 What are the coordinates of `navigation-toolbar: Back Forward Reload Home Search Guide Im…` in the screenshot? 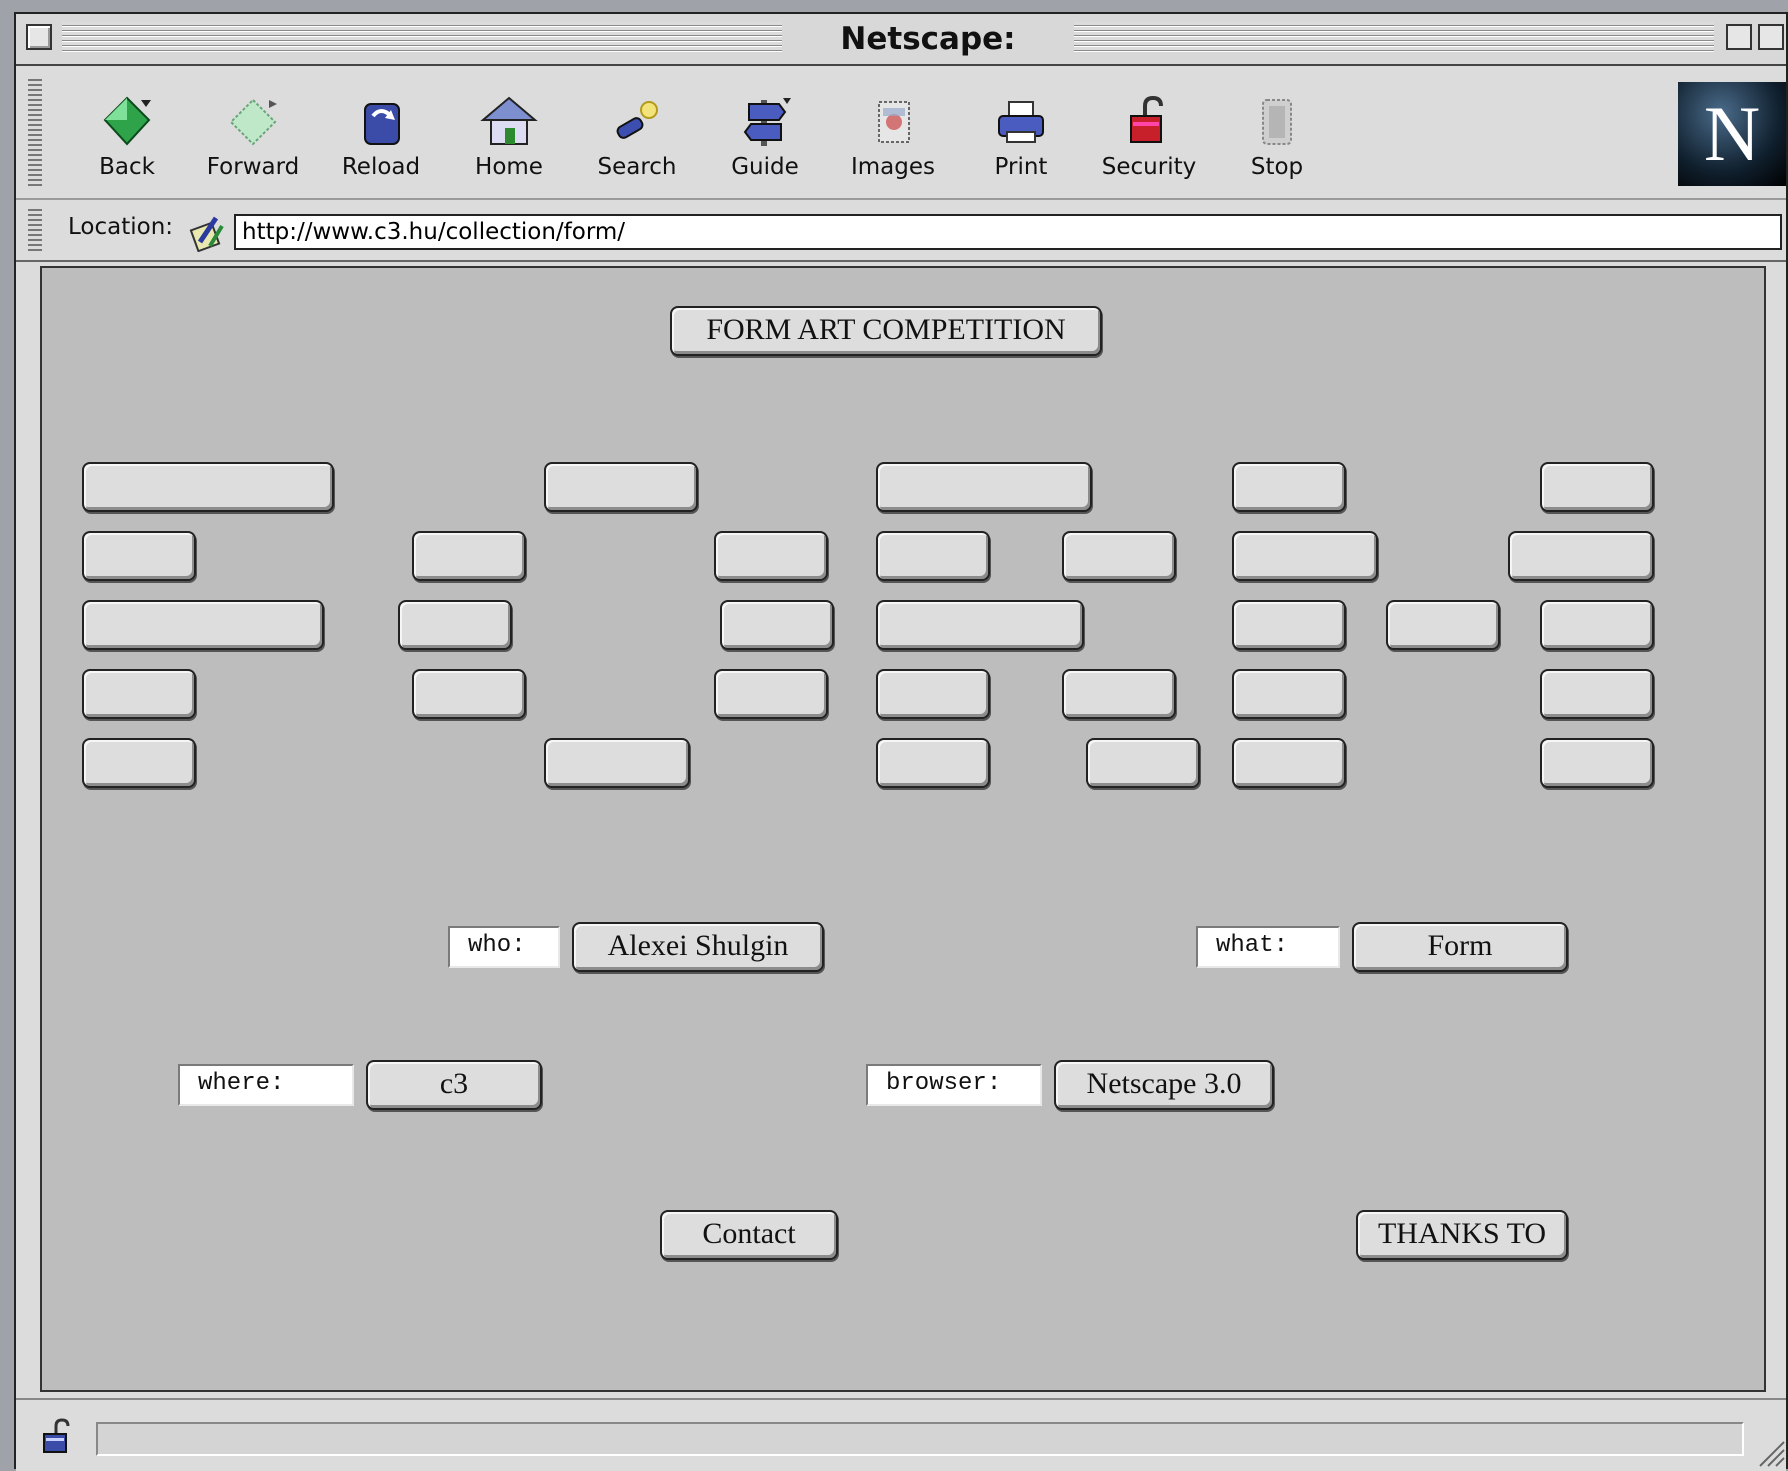 It's located at (901, 133).